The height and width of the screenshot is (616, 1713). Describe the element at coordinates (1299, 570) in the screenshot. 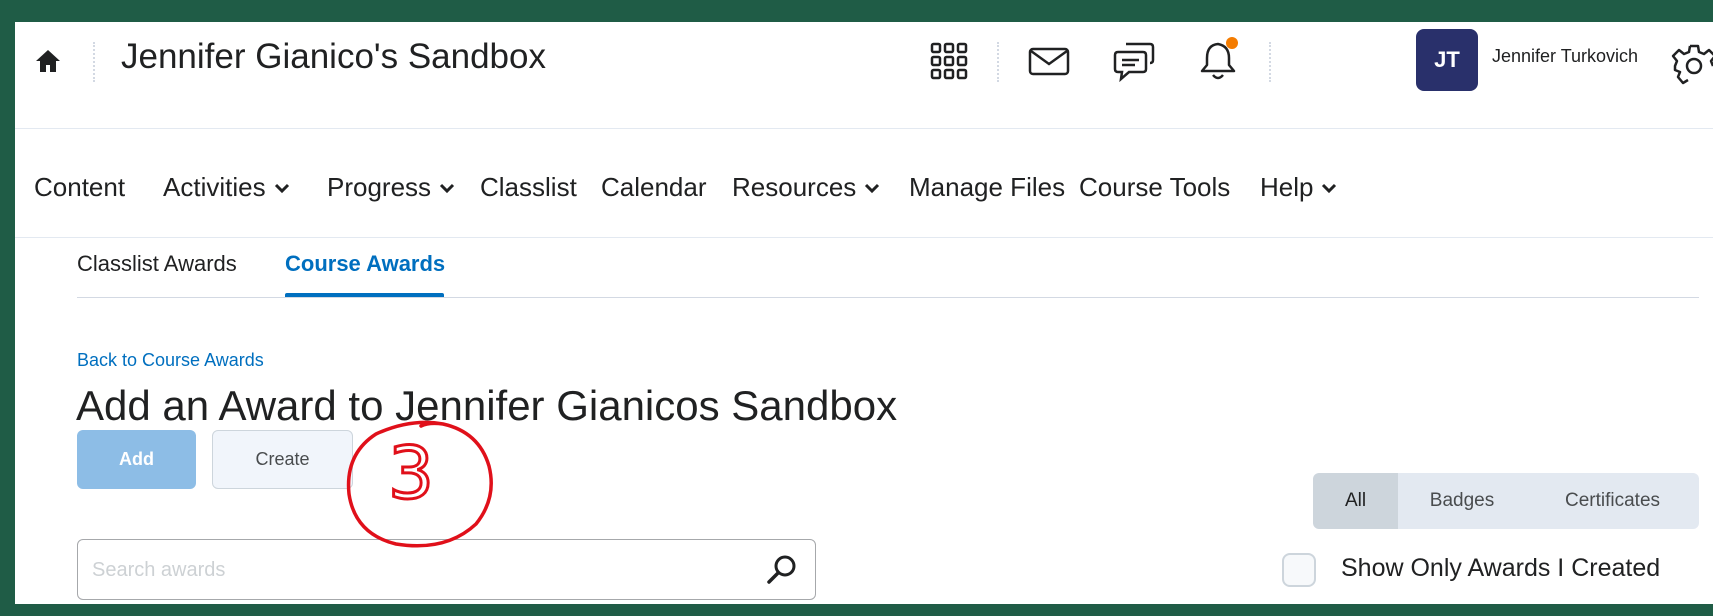

I see `show-only-mine-checkbox` at that location.